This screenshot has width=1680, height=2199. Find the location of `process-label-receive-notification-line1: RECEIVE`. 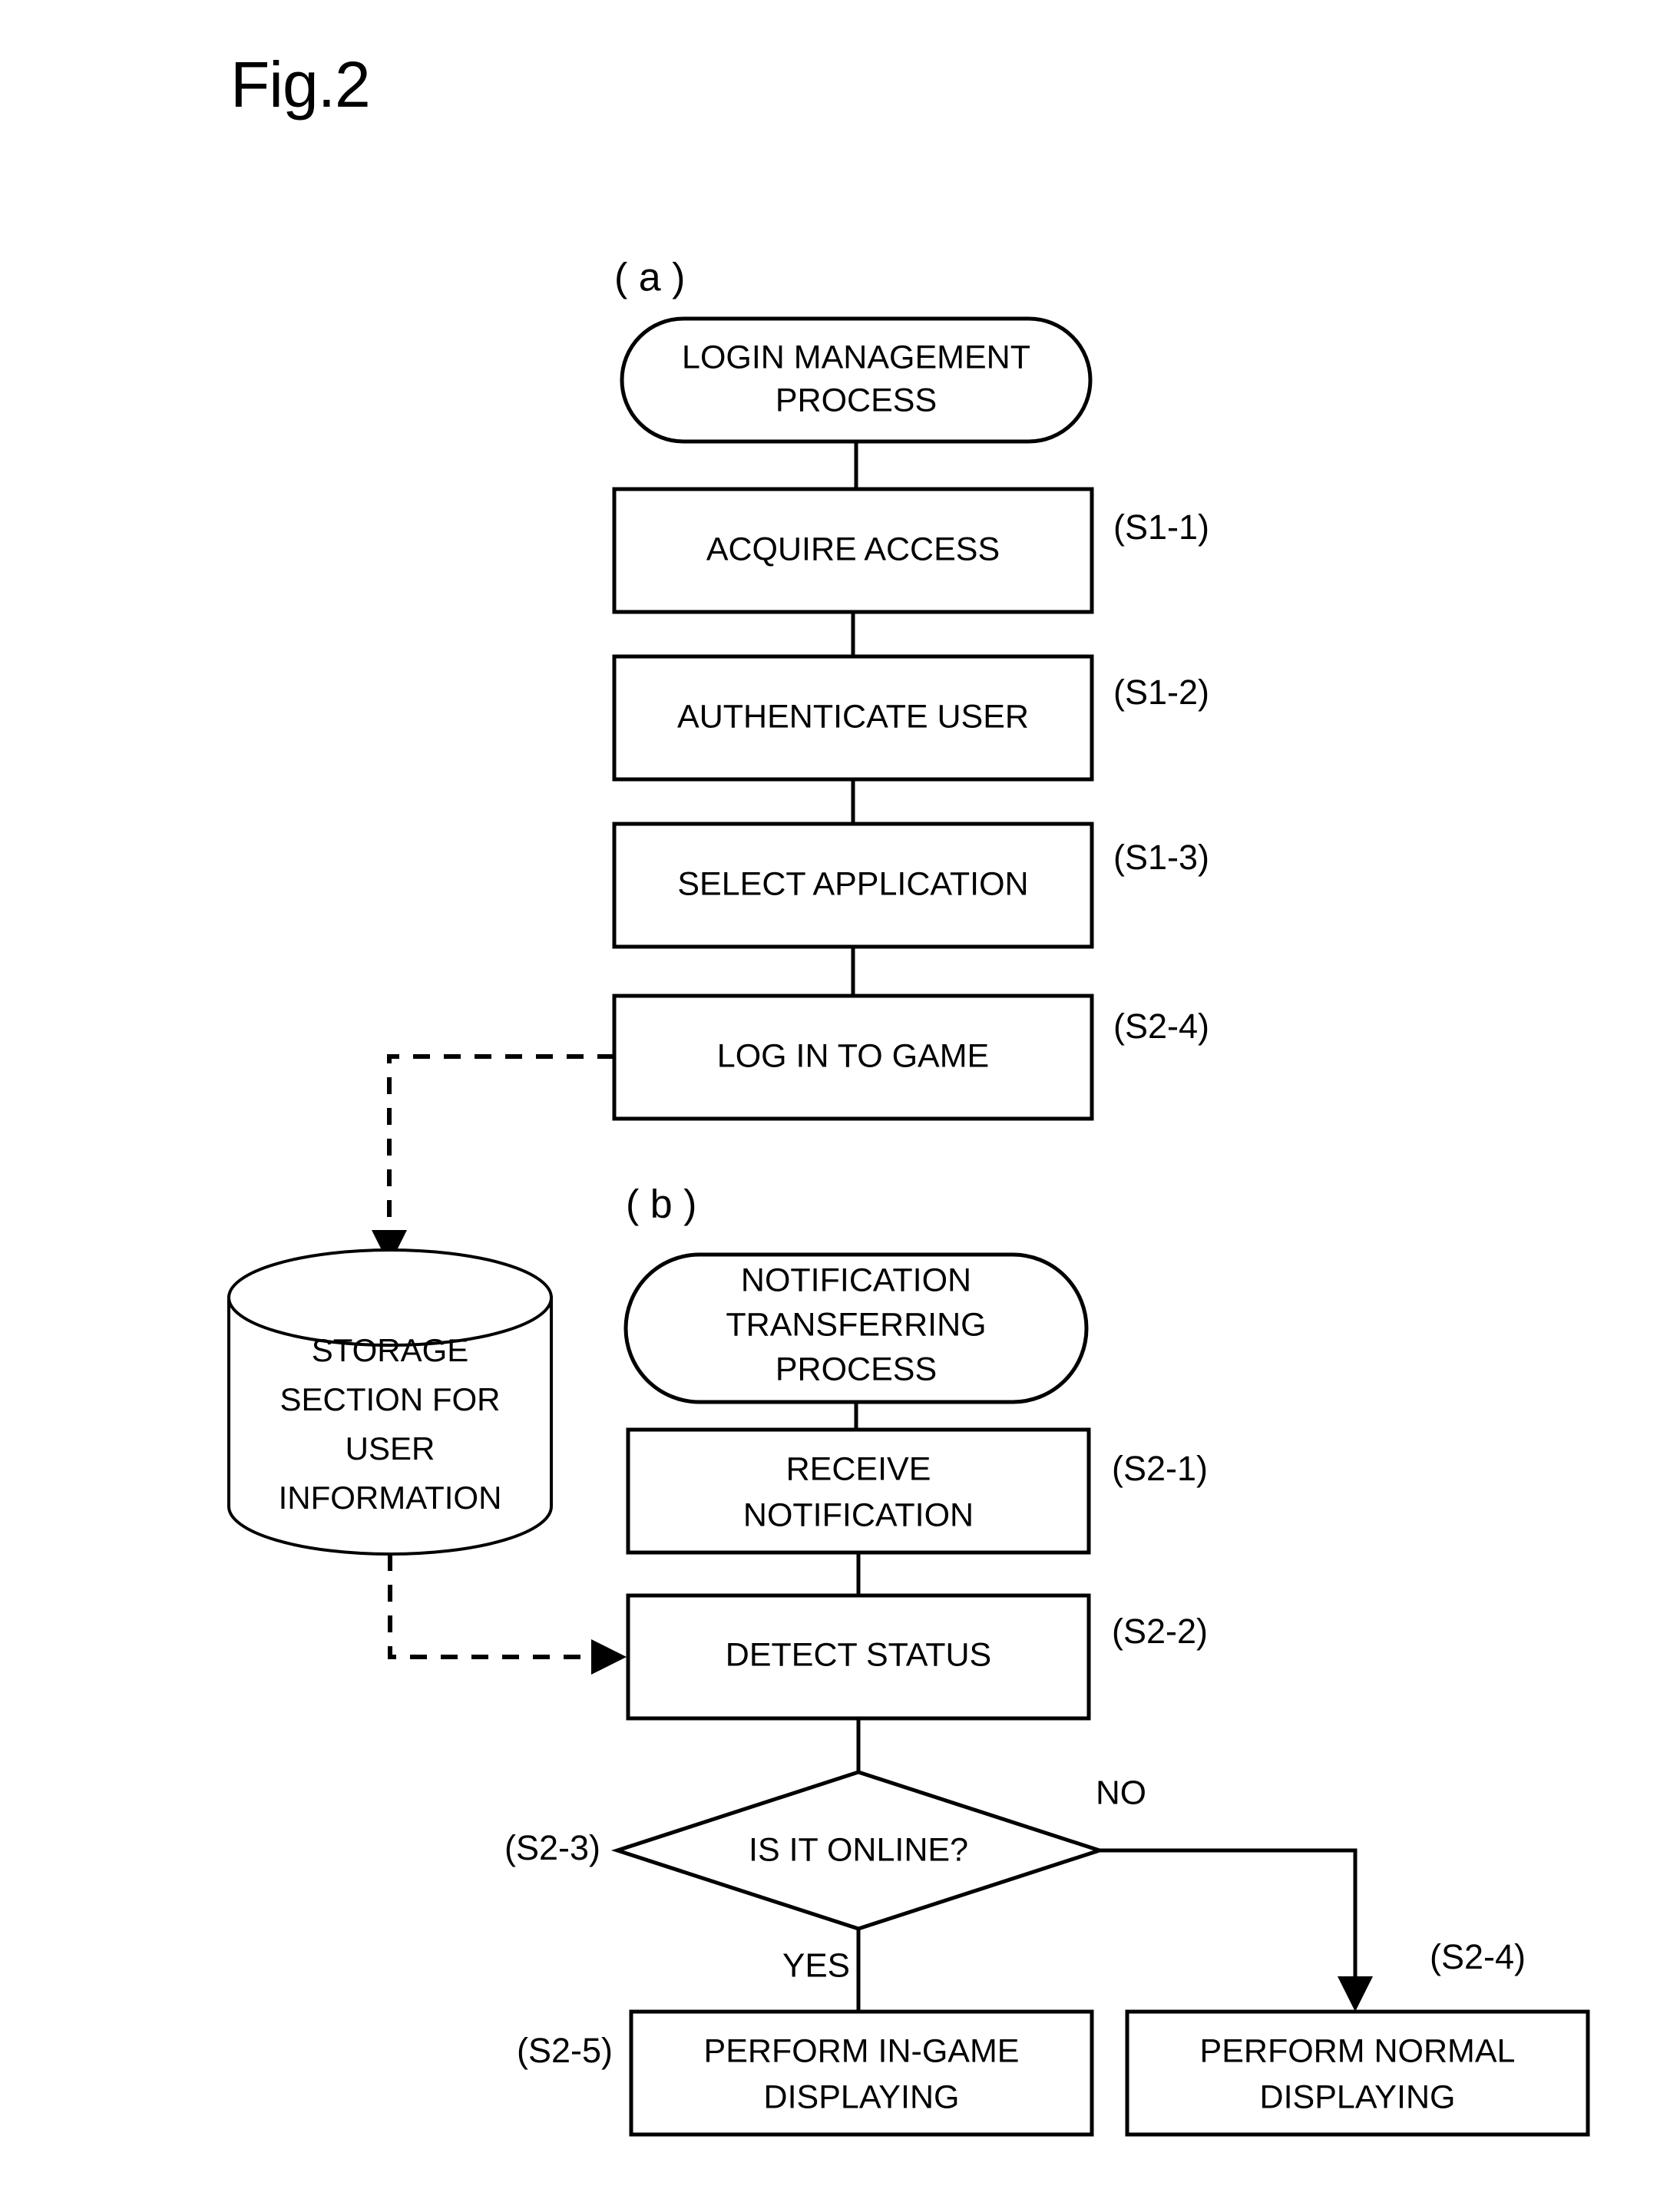

process-label-receive-notification-line1: RECEIVE is located at coordinates (858, 1469).